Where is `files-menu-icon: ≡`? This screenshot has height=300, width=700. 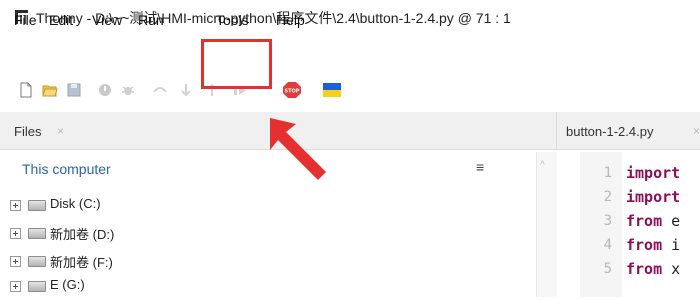
files-menu-icon: ≡ is located at coordinates (480, 167).